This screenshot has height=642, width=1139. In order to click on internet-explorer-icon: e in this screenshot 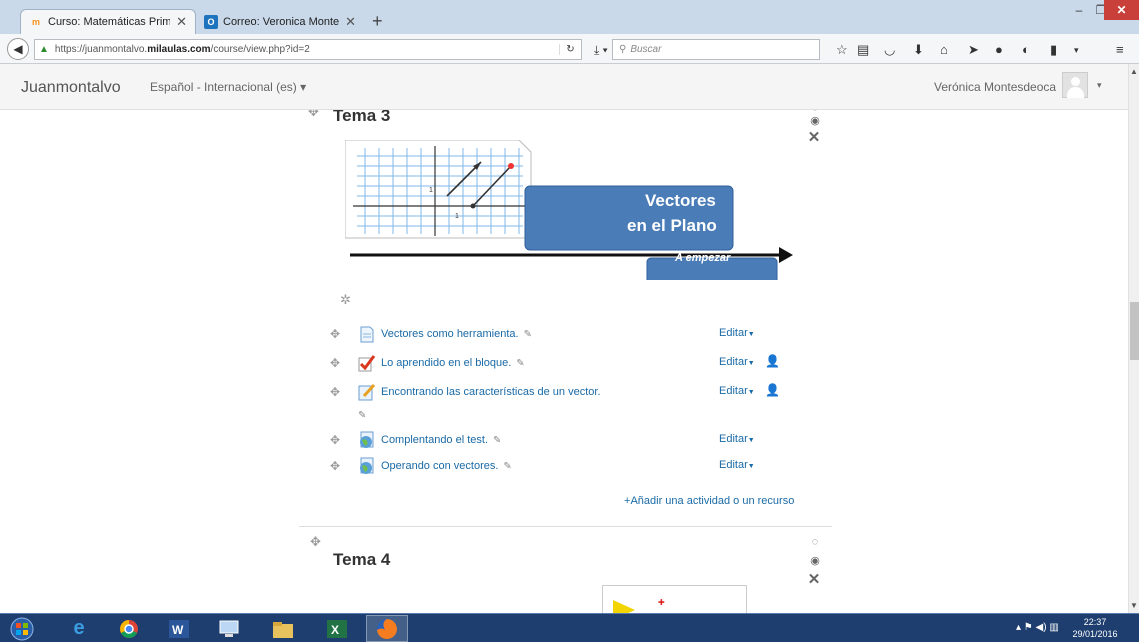, I will do `click(79, 628)`.